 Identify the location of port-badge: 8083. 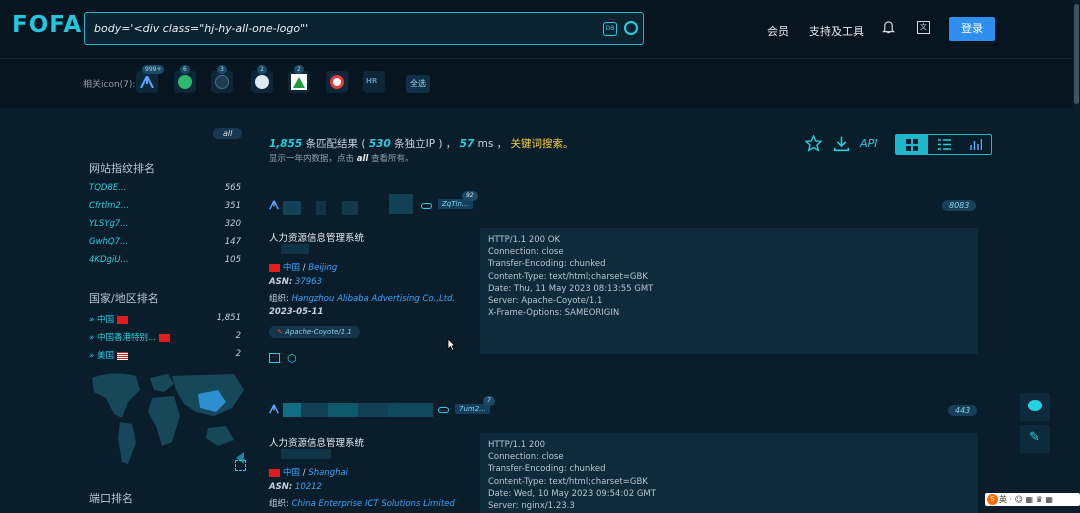
(959, 205).